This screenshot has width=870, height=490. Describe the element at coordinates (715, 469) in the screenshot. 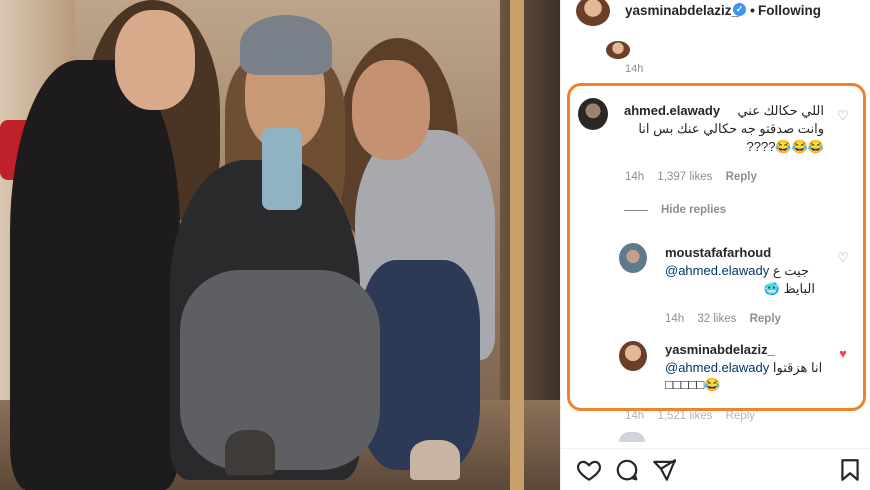

I see `post-actions-bar` at that location.